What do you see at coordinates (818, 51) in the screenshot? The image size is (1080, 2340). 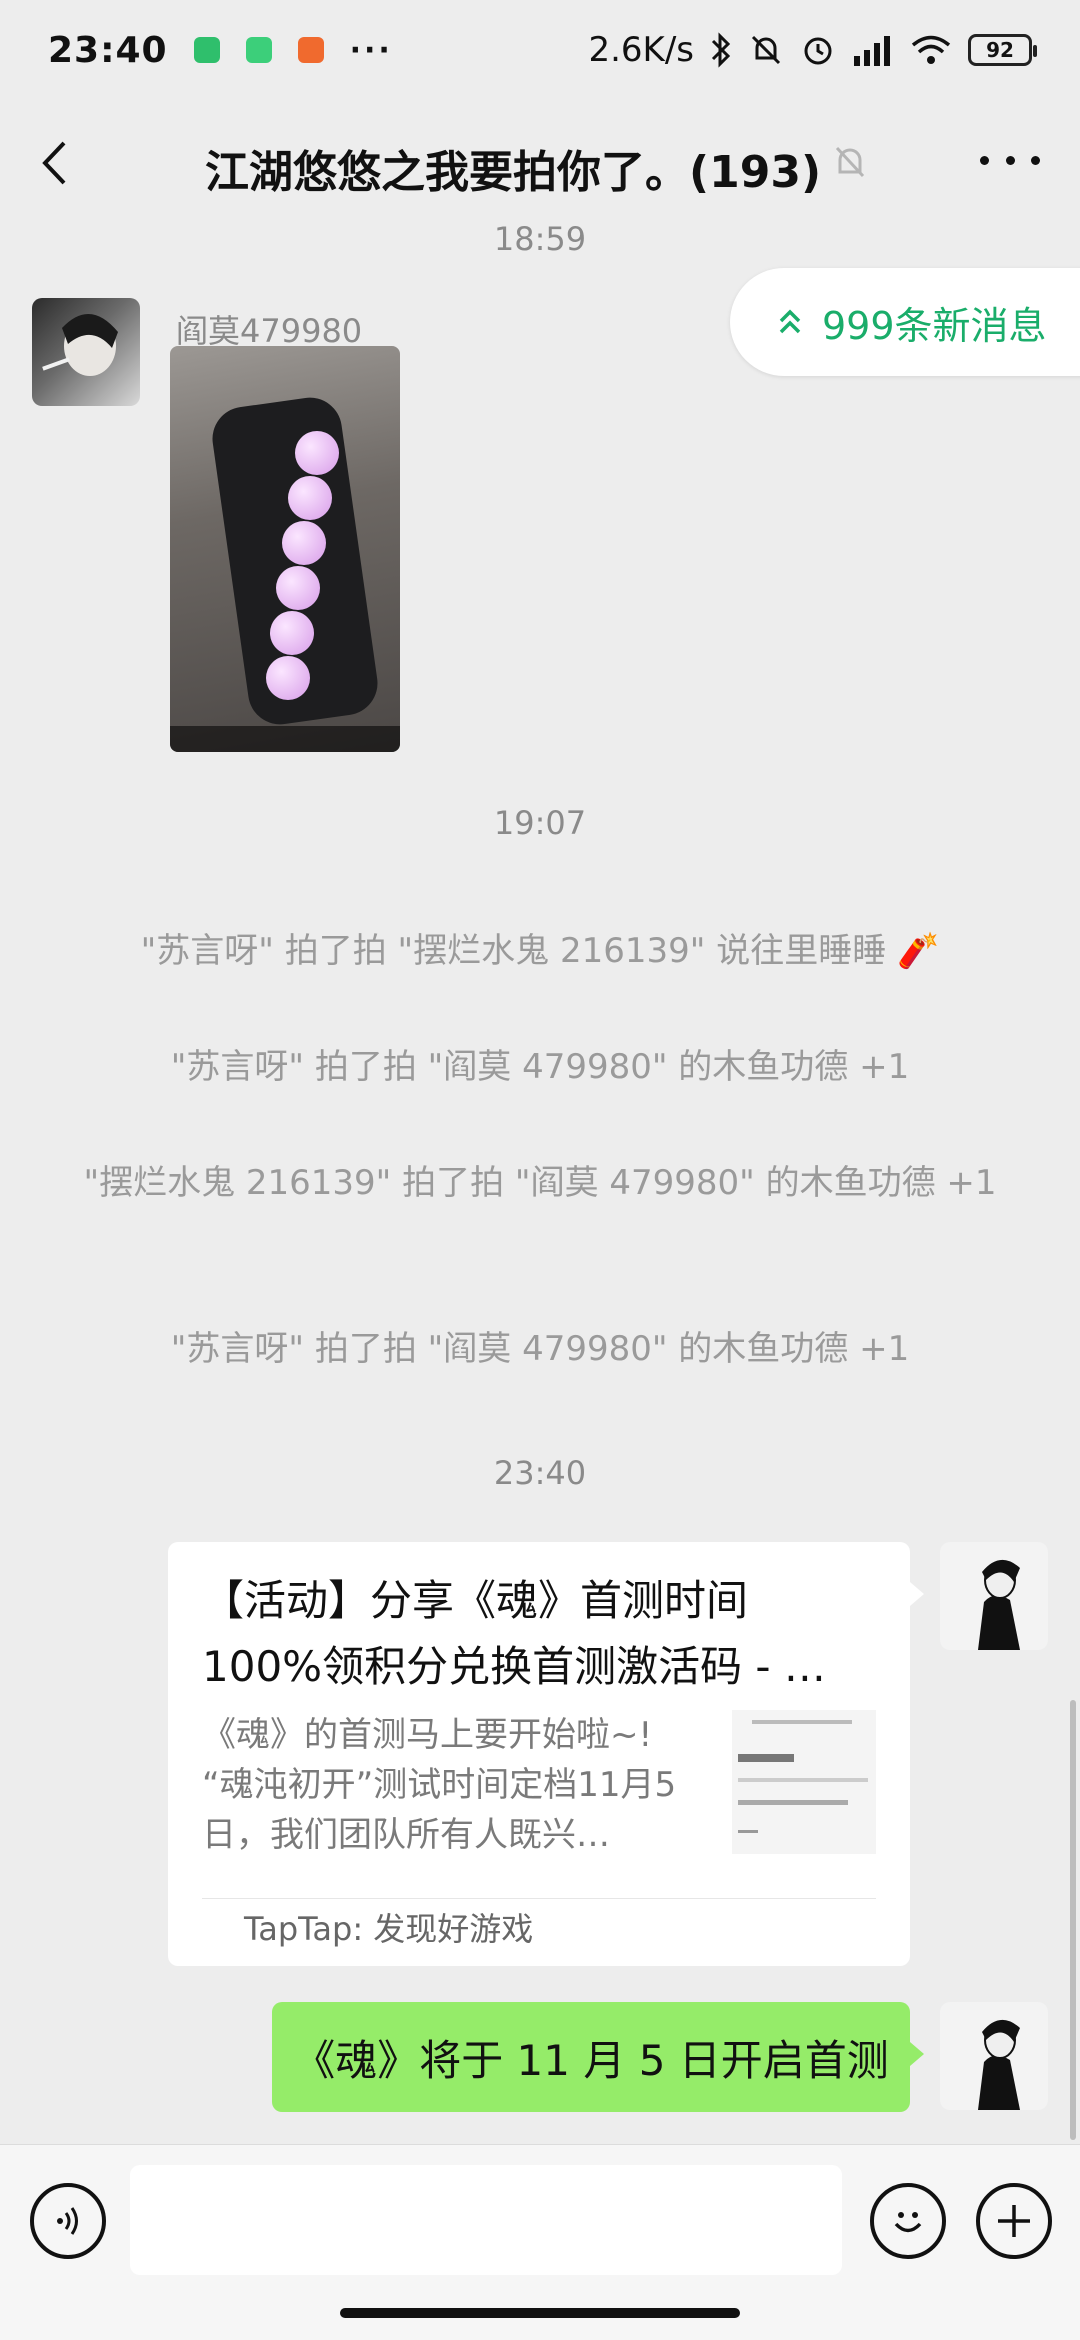 I see `alarm-icon` at bounding box center [818, 51].